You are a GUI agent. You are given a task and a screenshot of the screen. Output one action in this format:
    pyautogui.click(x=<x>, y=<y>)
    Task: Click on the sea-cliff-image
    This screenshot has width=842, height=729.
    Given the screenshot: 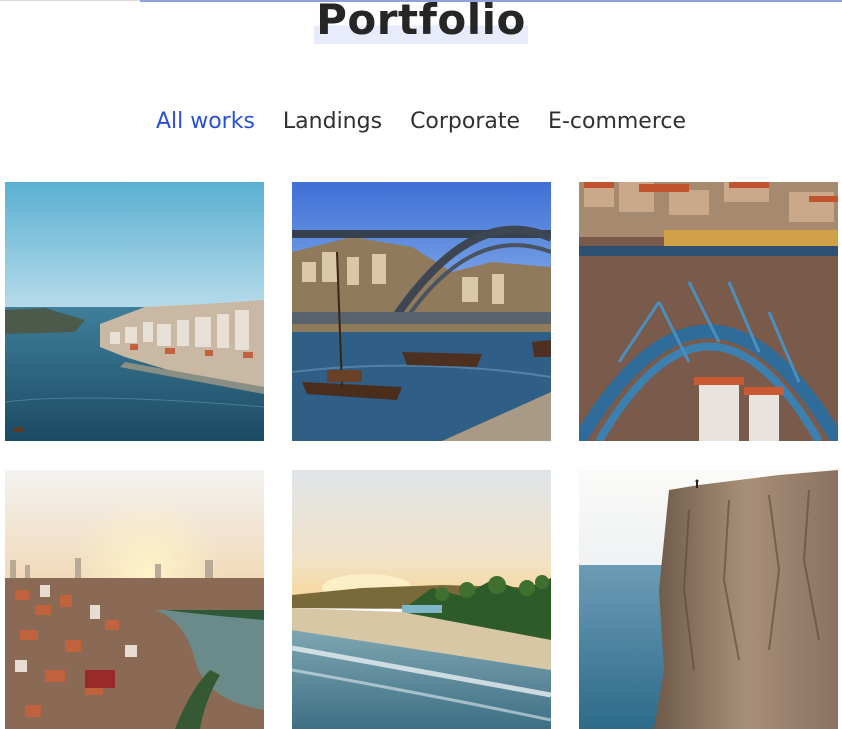 What is the action you would take?
    pyautogui.click(x=708, y=599)
    